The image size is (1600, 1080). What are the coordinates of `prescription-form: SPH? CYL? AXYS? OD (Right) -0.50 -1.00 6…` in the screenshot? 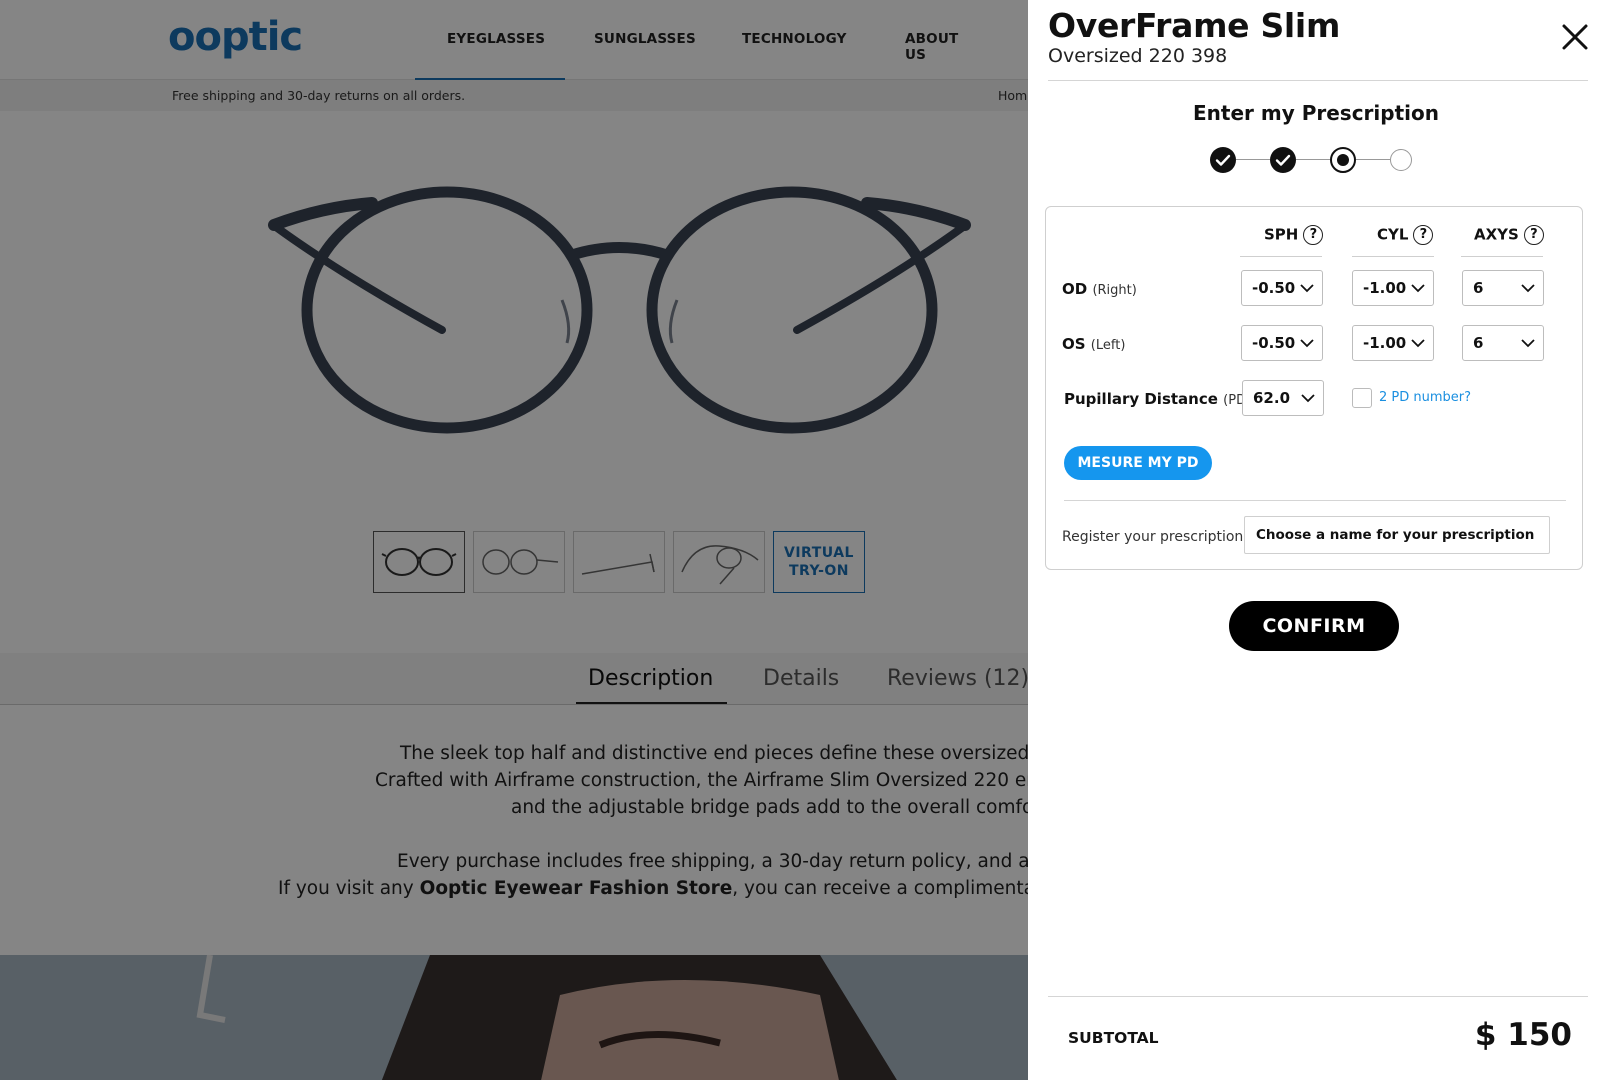 It's located at (1314, 388).